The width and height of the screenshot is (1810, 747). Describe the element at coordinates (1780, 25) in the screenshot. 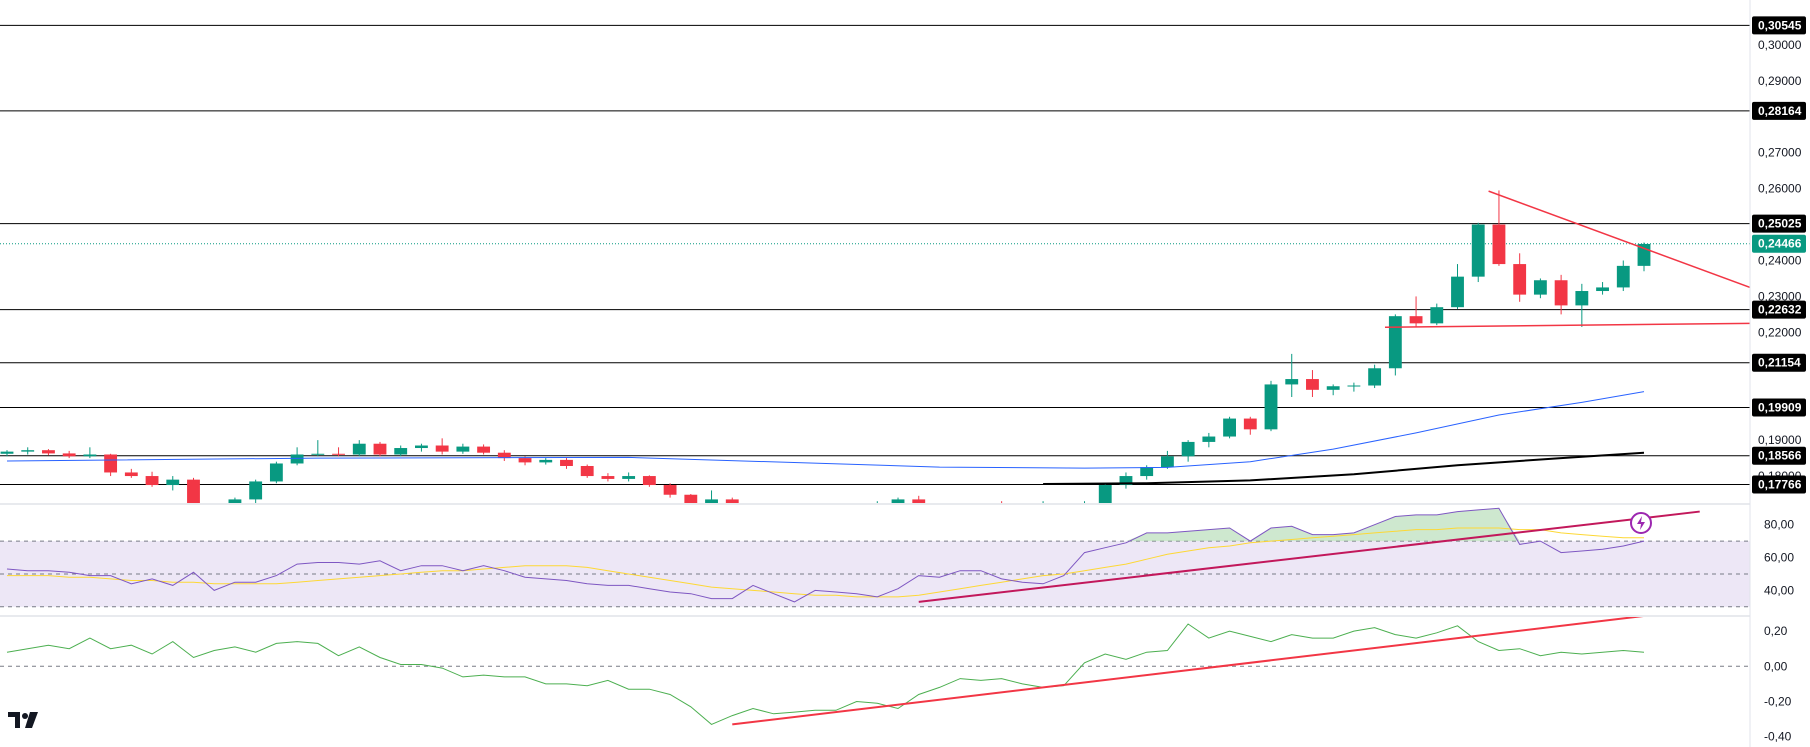

I see `level-price-label: 0,30545` at that location.